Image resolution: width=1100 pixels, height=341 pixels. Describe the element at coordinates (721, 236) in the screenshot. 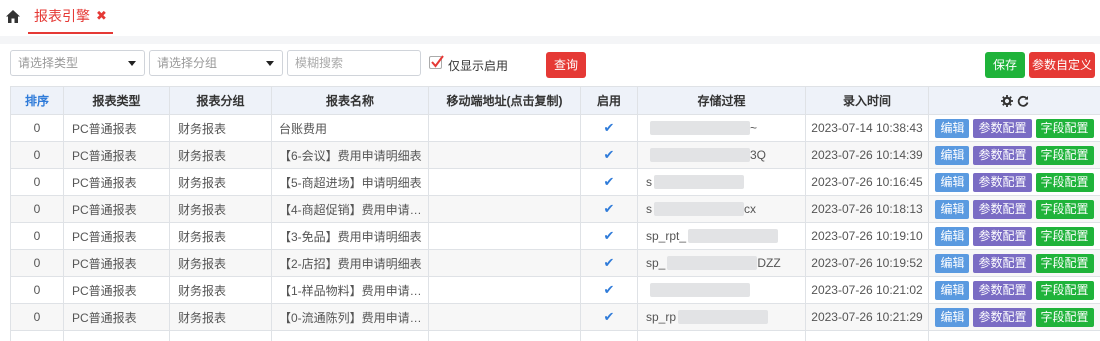

I see `cell-proc: sp_rpt_` at that location.